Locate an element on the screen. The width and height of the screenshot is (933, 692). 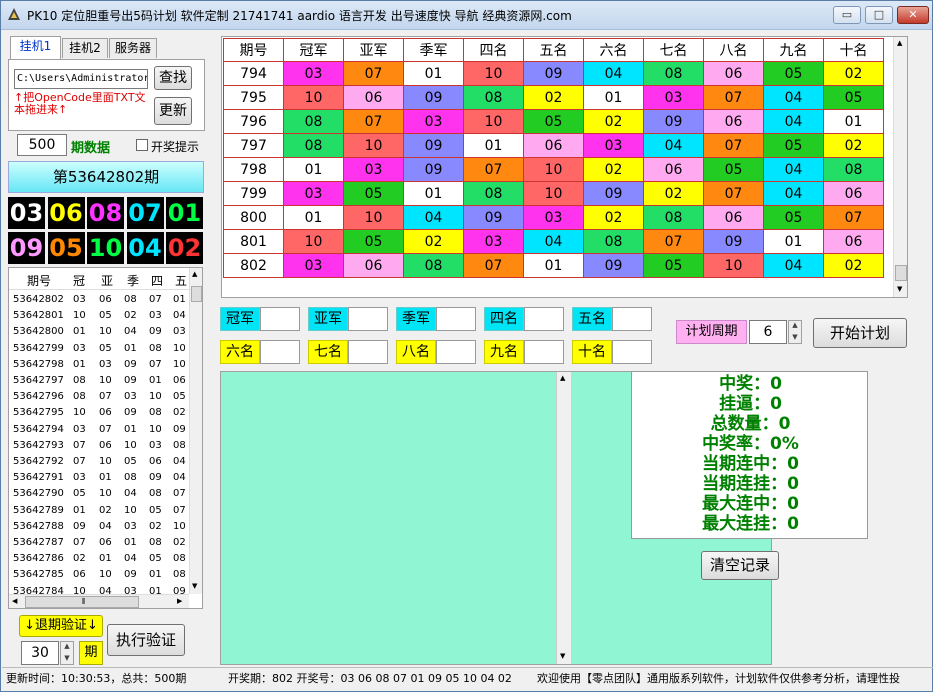
maximize-button: □ is located at coordinates (879, 15).